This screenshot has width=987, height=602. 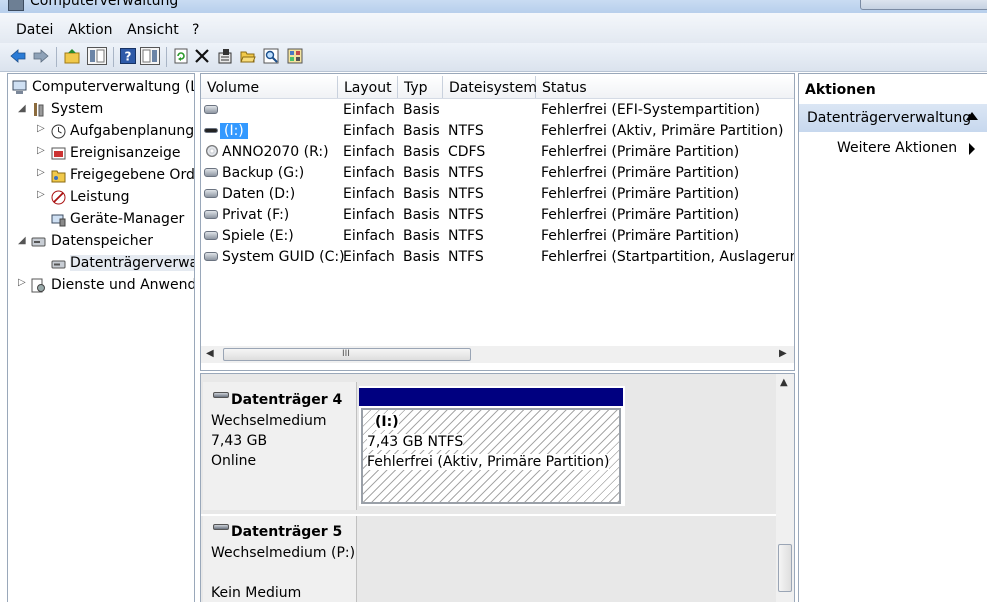 I want to click on cell-volume: (I:), so click(x=234, y=131).